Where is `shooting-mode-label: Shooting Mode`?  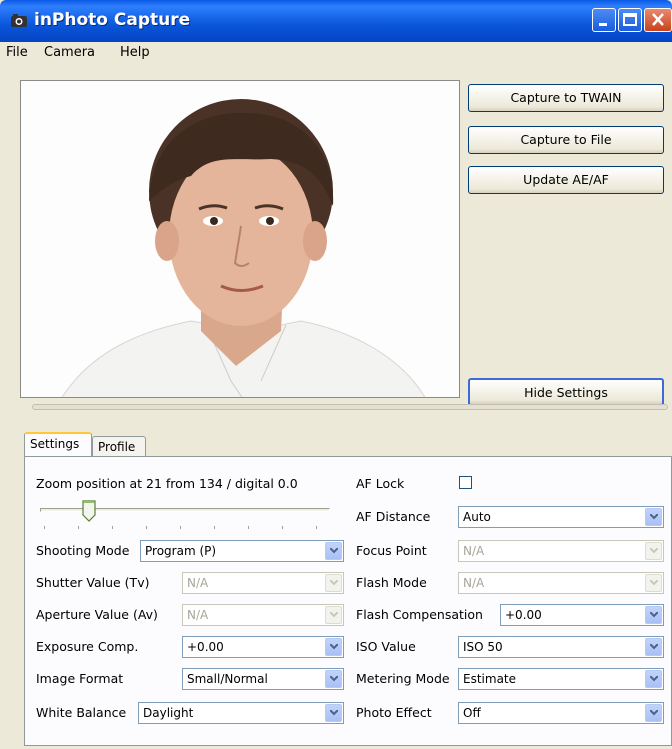
shooting-mode-label: Shooting Mode is located at coordinates (83, 550).